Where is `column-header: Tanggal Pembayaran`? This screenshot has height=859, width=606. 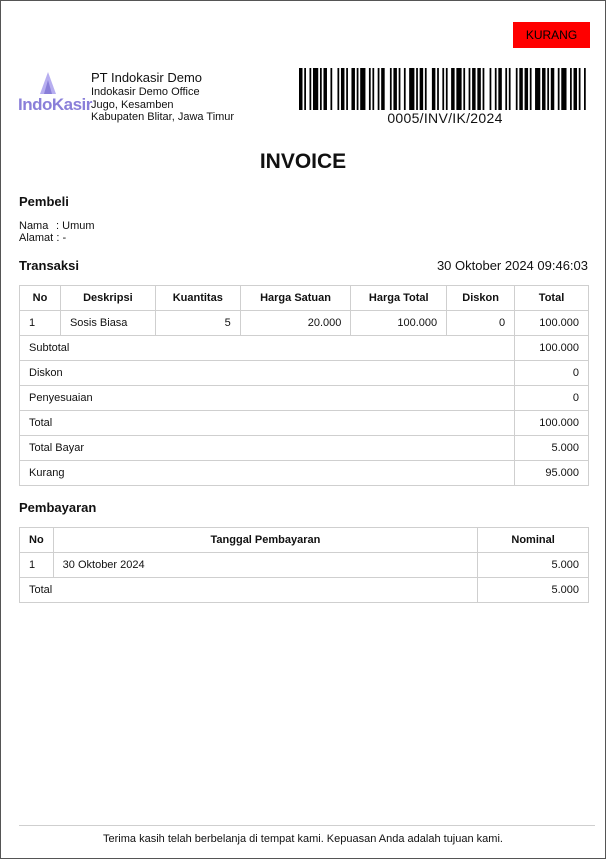
column-header: Tanggal Pembayaran is located at coordinates (265, 540).